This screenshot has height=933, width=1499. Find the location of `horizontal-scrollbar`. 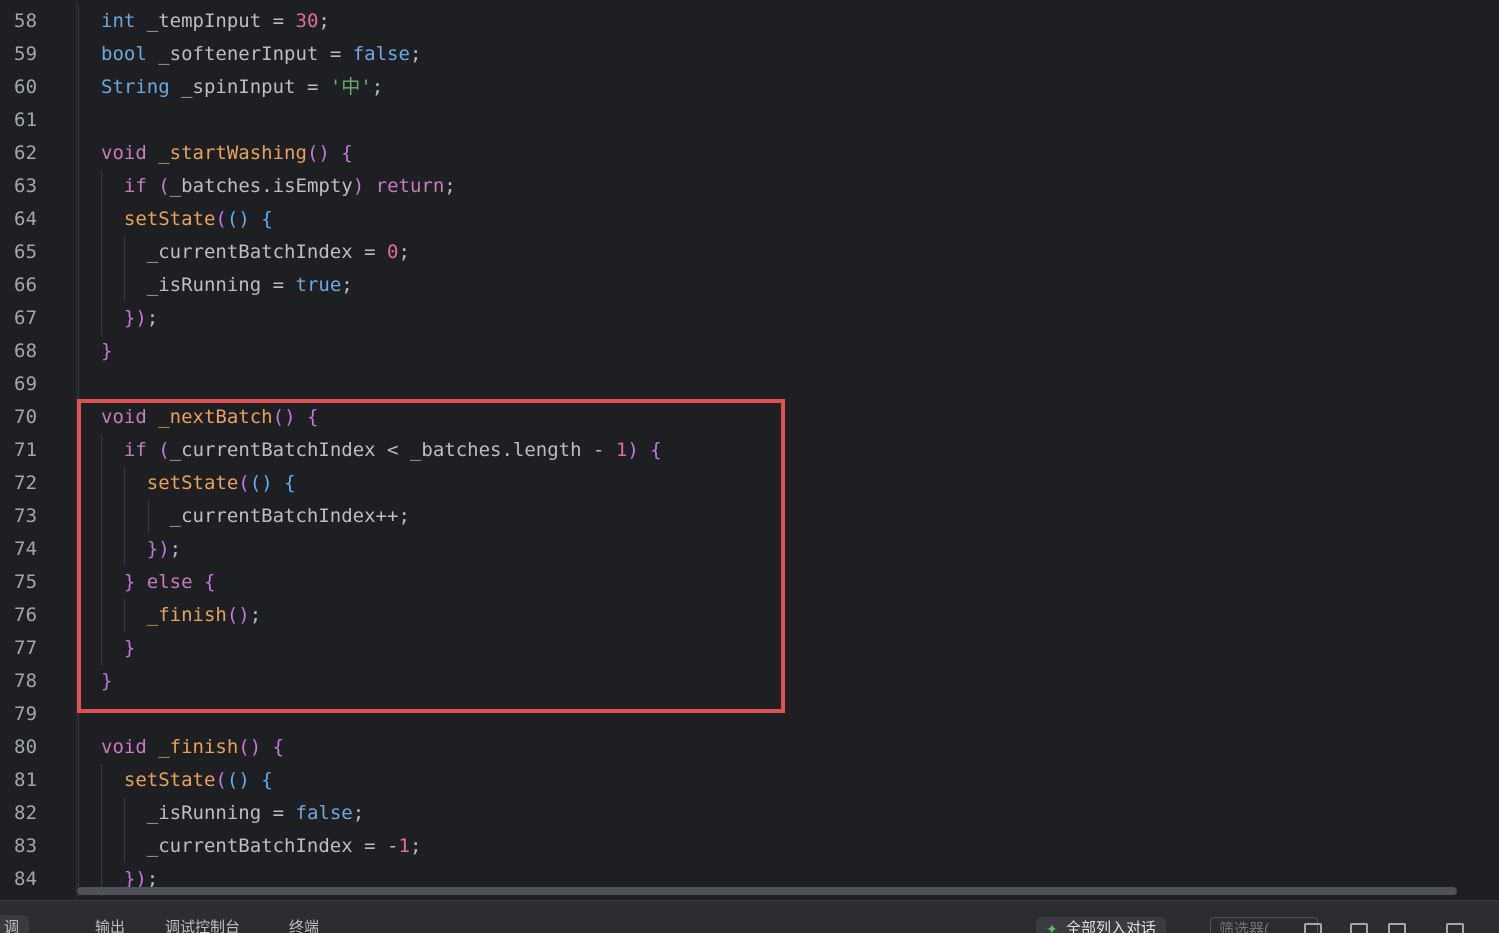

horizontal-scrollbar is located at coordinates (767, 891).